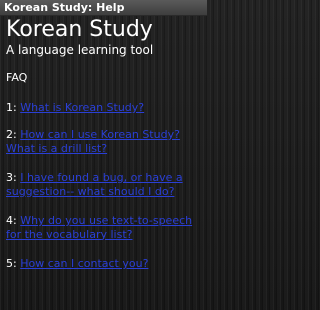 The image size is (320, 310). What do you see at coordinates (13, 263) in the screenshot?
I see `faq-number: 5:` at bounding box center [13, 263].